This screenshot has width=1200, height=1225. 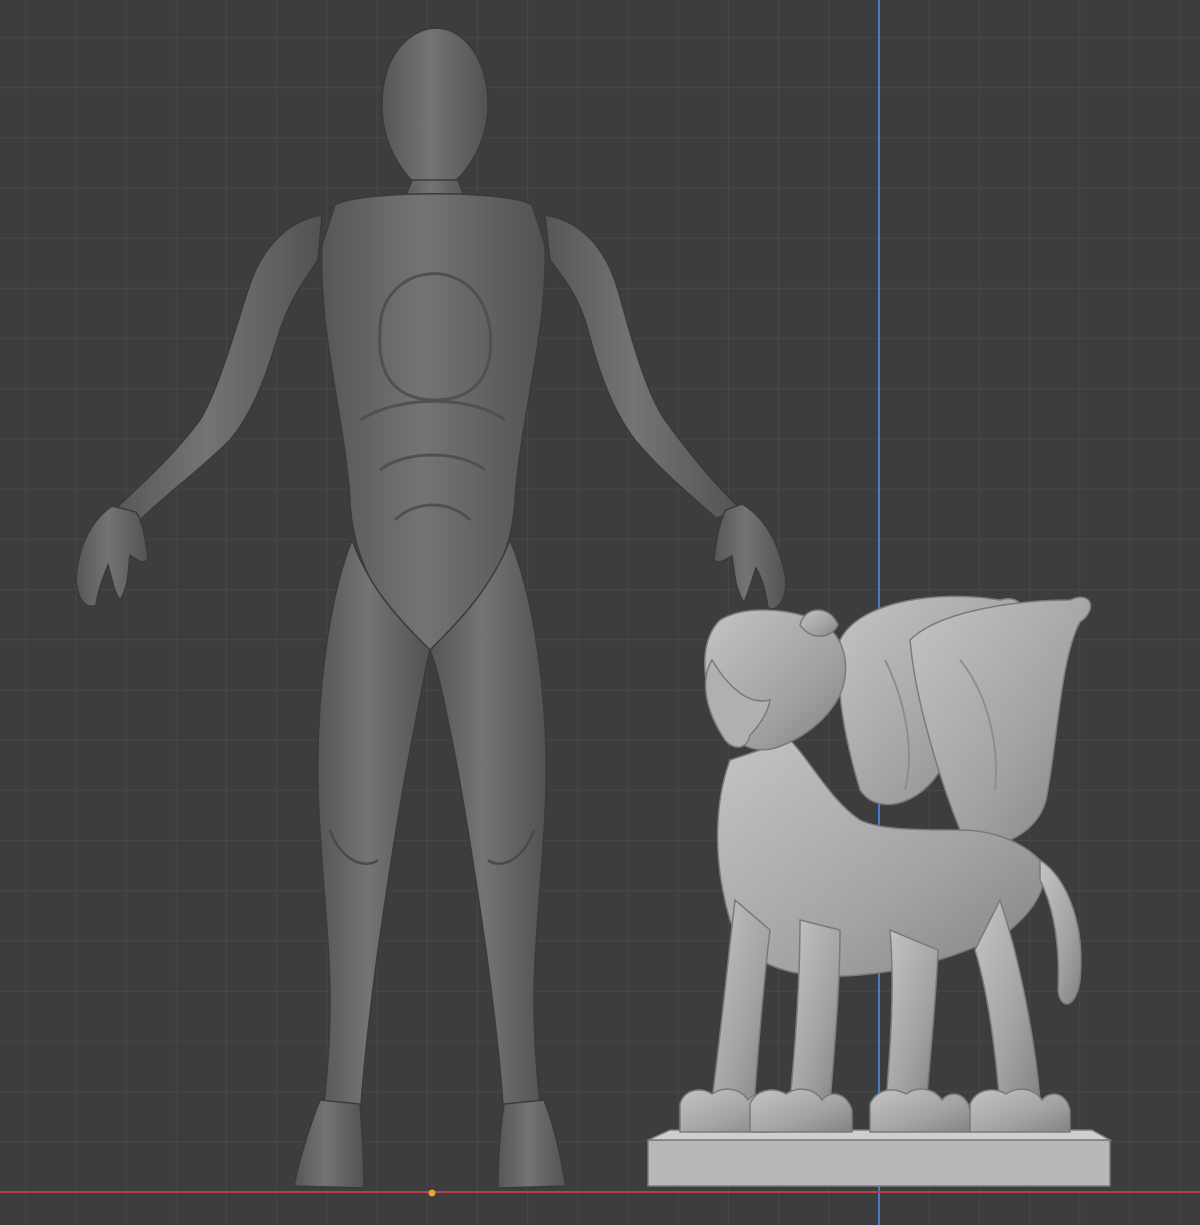 I want to click on griffin-claws-hind-left, so click(x=920, y=1110).